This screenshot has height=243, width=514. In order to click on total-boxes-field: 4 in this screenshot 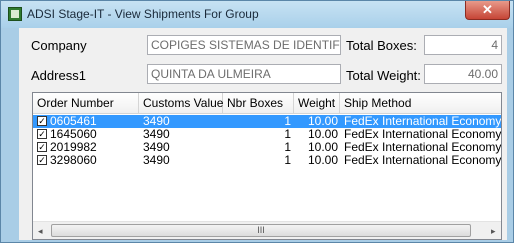, I will do `click(463, 45)`.